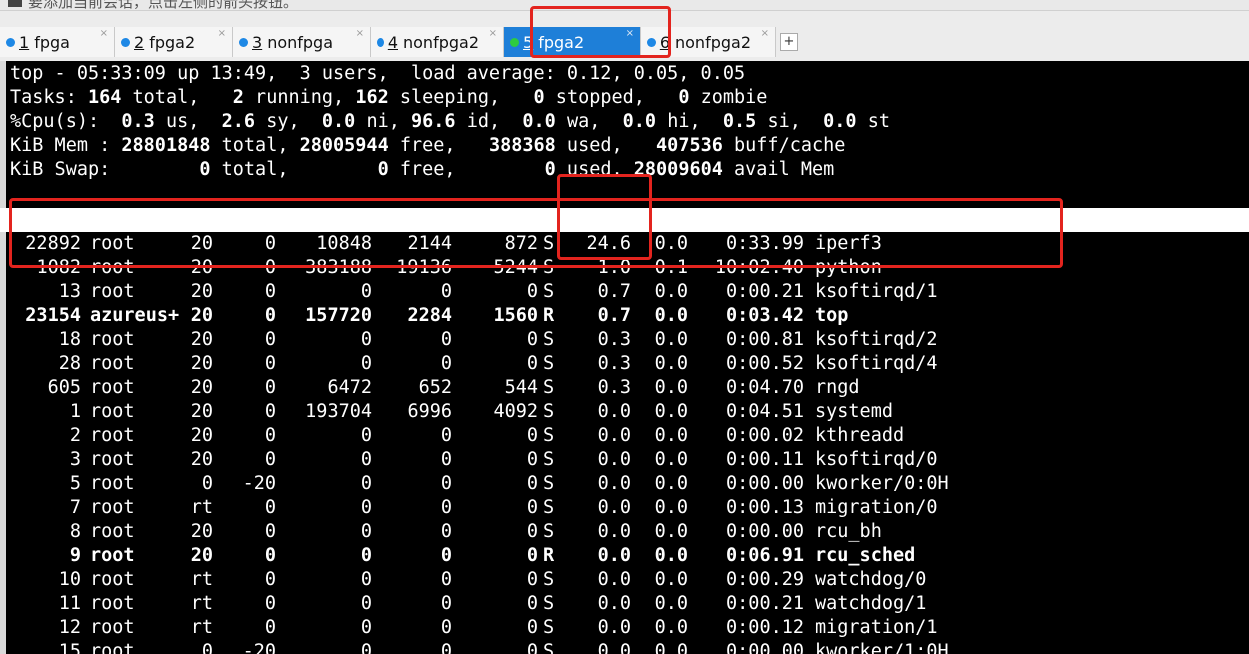  I want to click on cell-cmd: kthreadd, so click(860, 435).